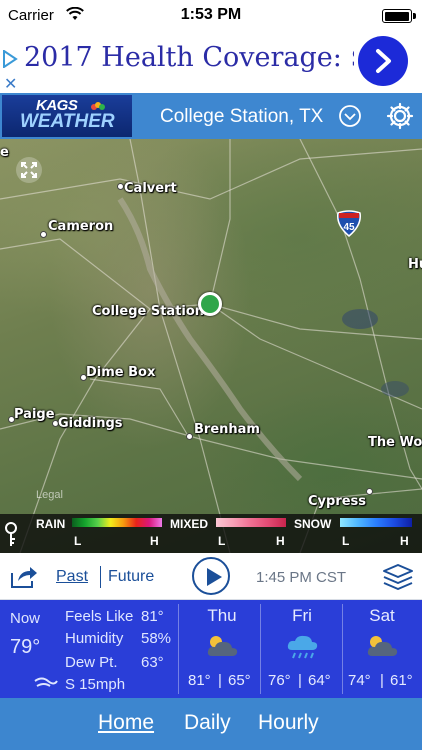 This screenshot has height=750, width=422. Describe the element at coordinates (313, 524) in the screenshot. I see `legend-snow-label: SNOW` at that location.